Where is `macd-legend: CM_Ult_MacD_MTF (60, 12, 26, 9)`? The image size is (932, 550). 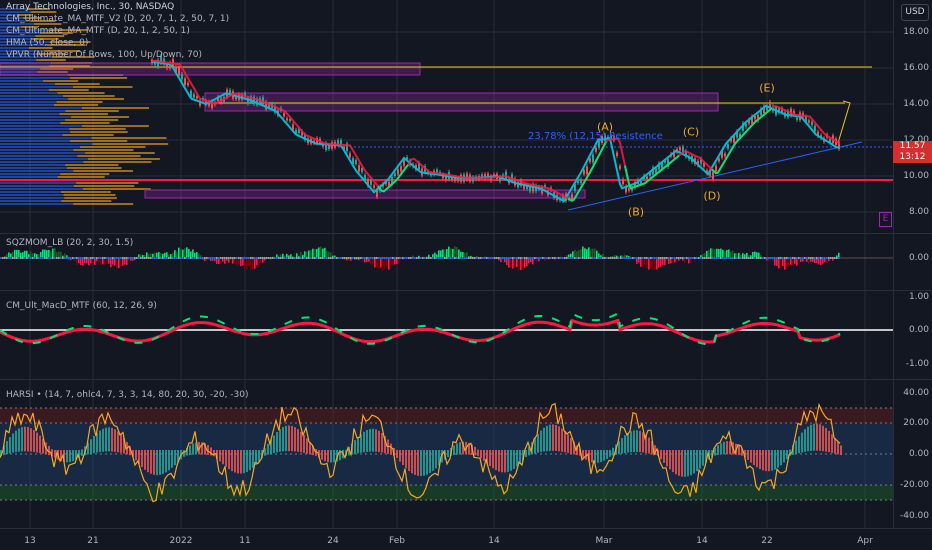 macd-legend: CM_Ult_MacD_MTF (60, 12, 26, 9) is located at coordinates (81, 306).